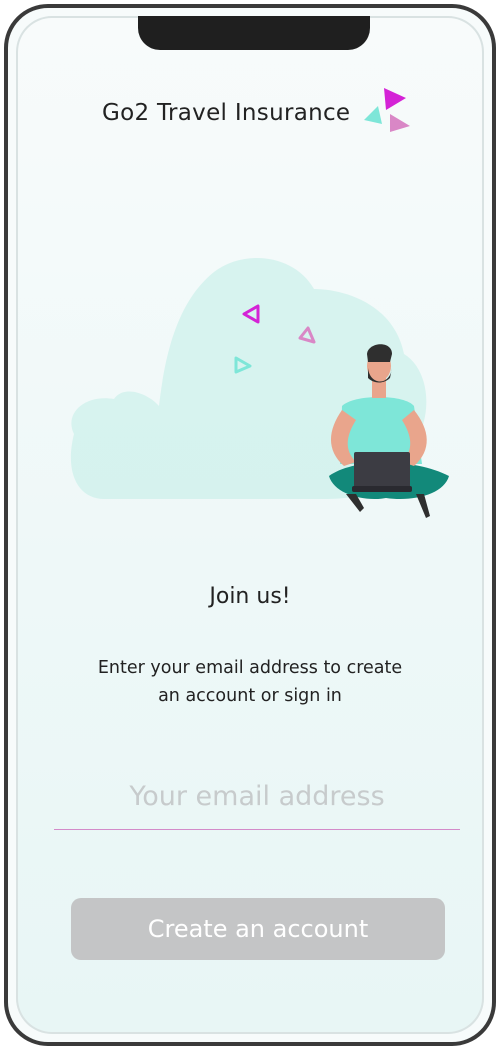  Describe the element at coordinates (250, 696) in the screenshot. I see `subtitle-line-2: an account or sign in` at that location.